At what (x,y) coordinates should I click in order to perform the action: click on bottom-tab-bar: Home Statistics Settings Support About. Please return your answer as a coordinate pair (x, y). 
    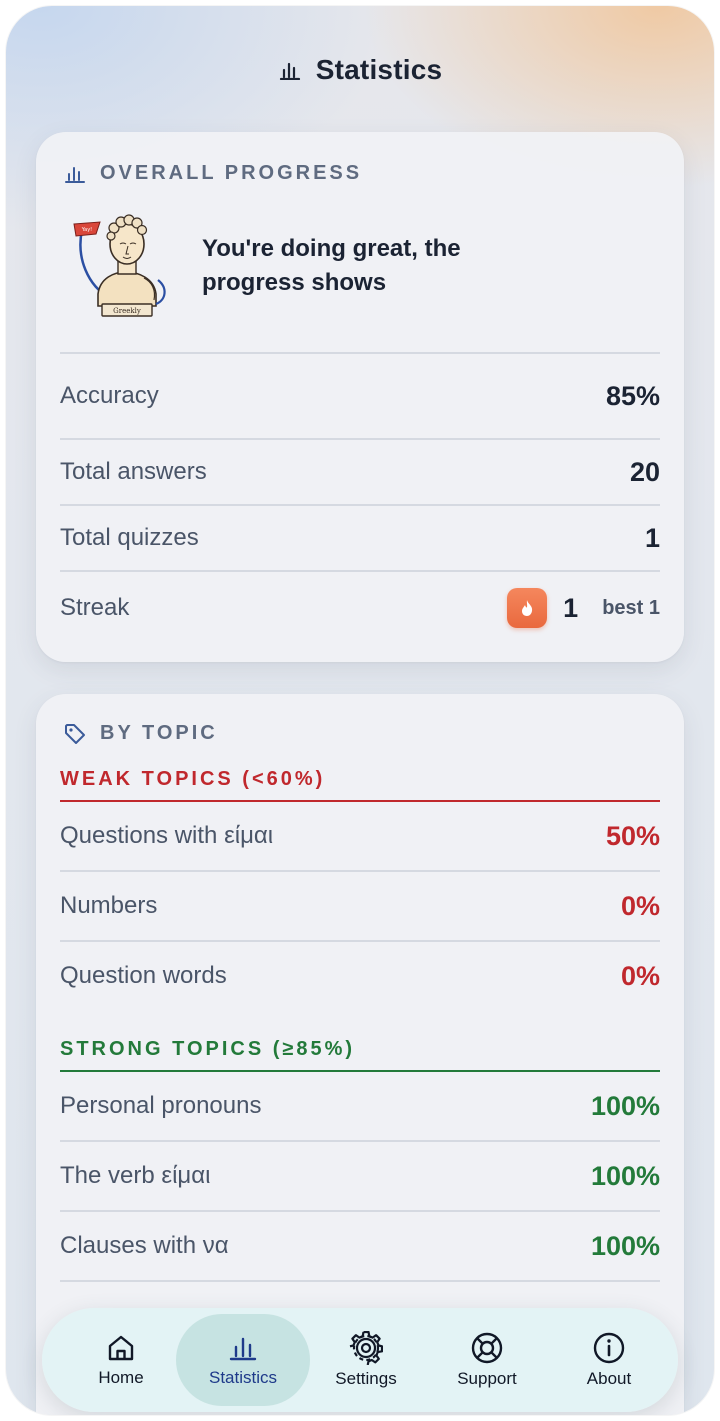
    Looking at the image, I should click on (360, 1360).